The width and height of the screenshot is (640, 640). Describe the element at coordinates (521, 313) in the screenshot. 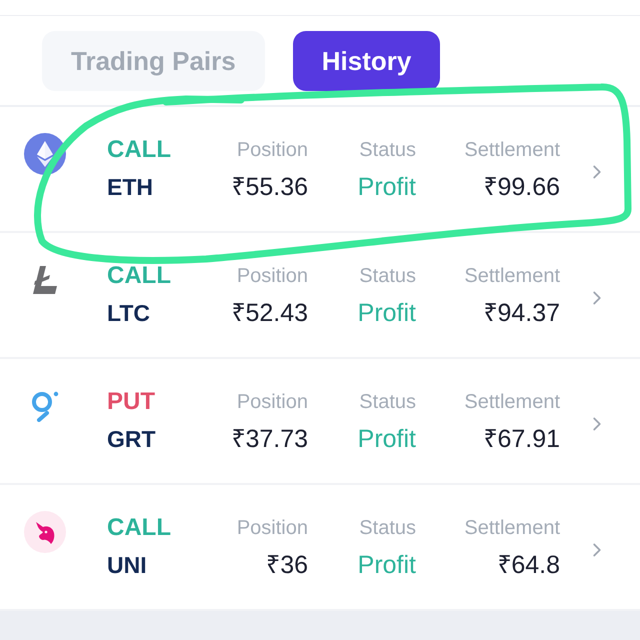

I see `settlement-value: ₹94.37` at that location.